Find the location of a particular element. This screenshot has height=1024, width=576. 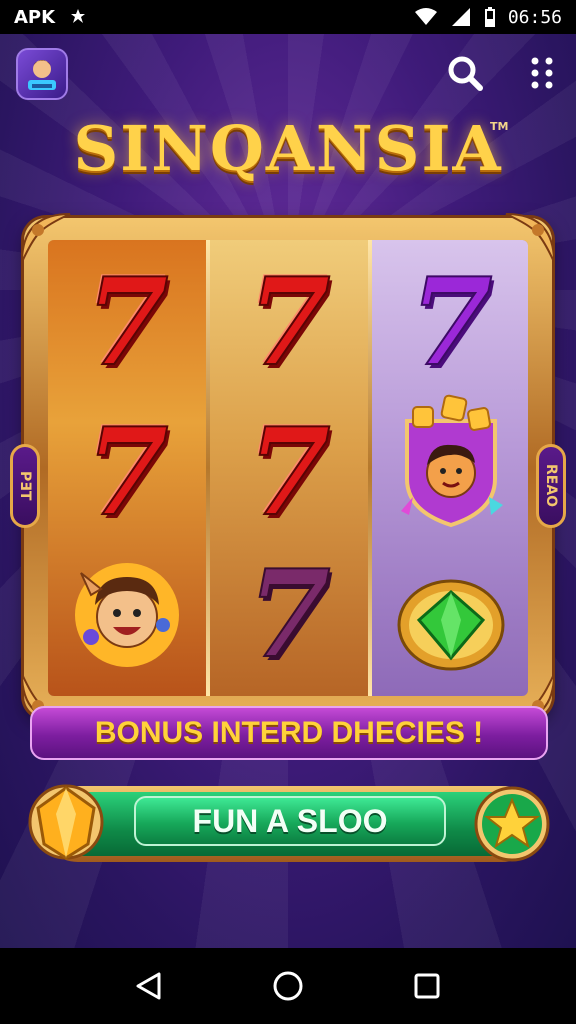

home-circle-icon is located at coordinates (288, 986).